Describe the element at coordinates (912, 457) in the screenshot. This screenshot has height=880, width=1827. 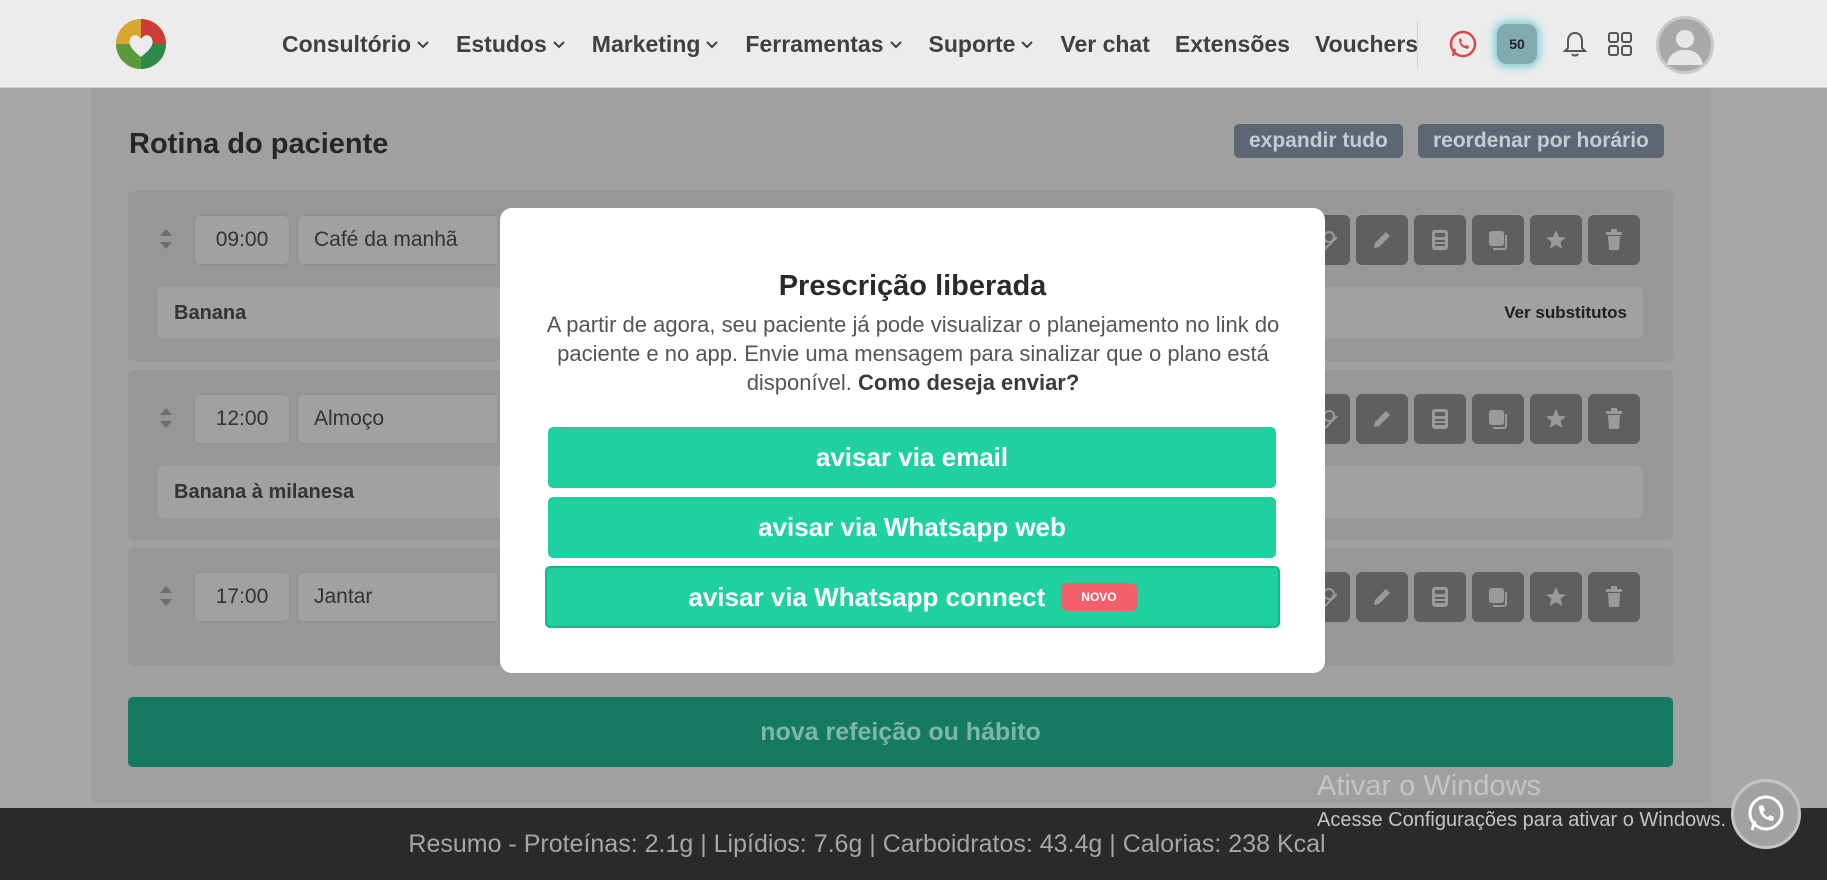
I see `notify-email-button: avisar via email` at that location.